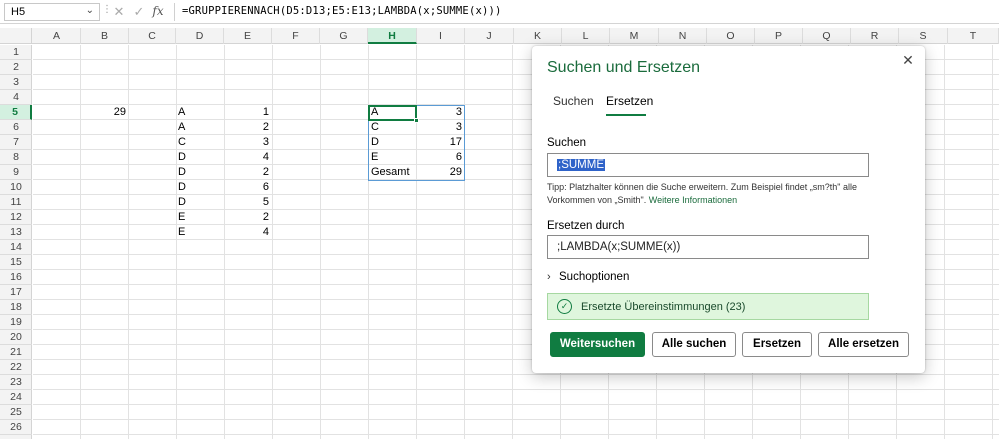  Describe the element at coordinates (827, 36) in the screenshot. I see `column-header-q: Q` at that location.